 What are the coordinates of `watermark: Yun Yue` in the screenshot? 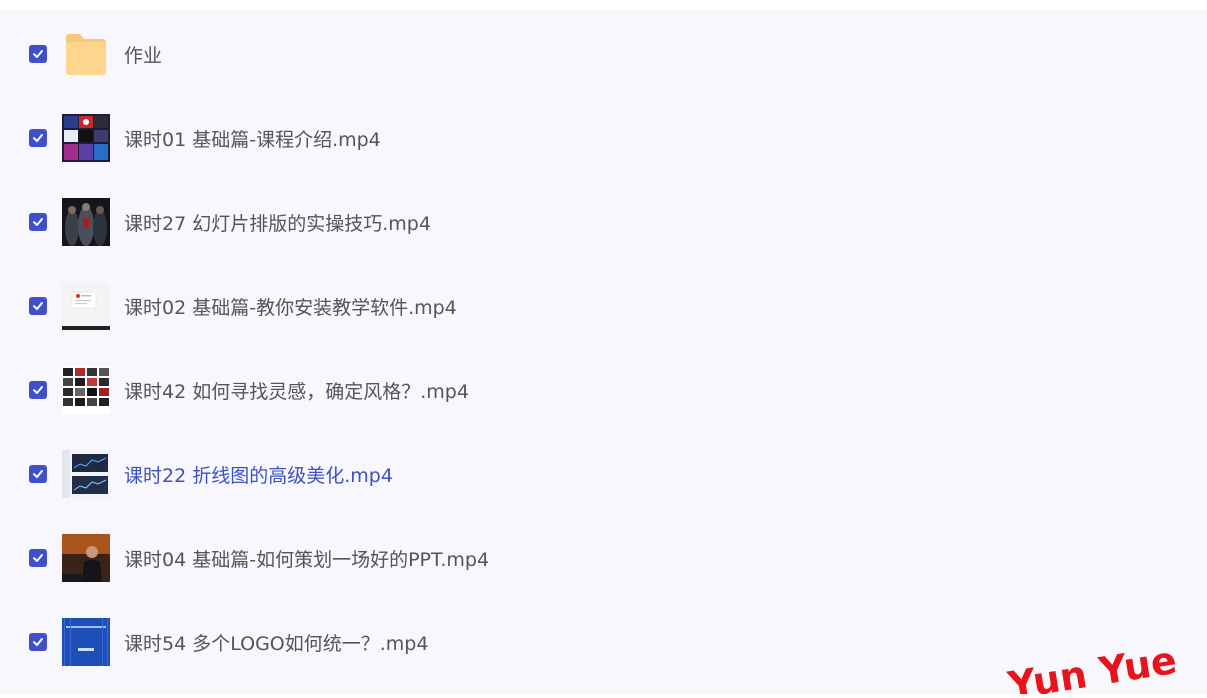 It's located at (1104, 660).